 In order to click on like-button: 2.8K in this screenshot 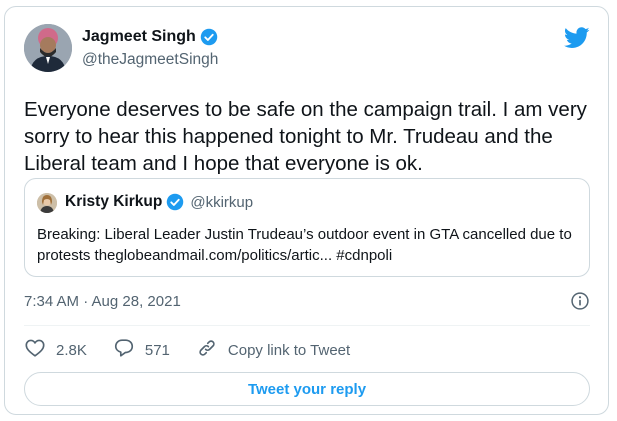, I will do `click(55, 350)`.